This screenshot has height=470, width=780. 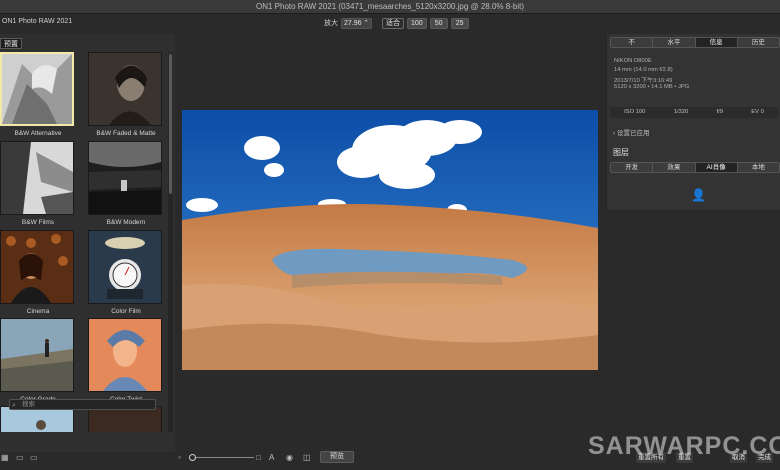 I want to click on zoom-slider-track, so click(x=223, y=457).